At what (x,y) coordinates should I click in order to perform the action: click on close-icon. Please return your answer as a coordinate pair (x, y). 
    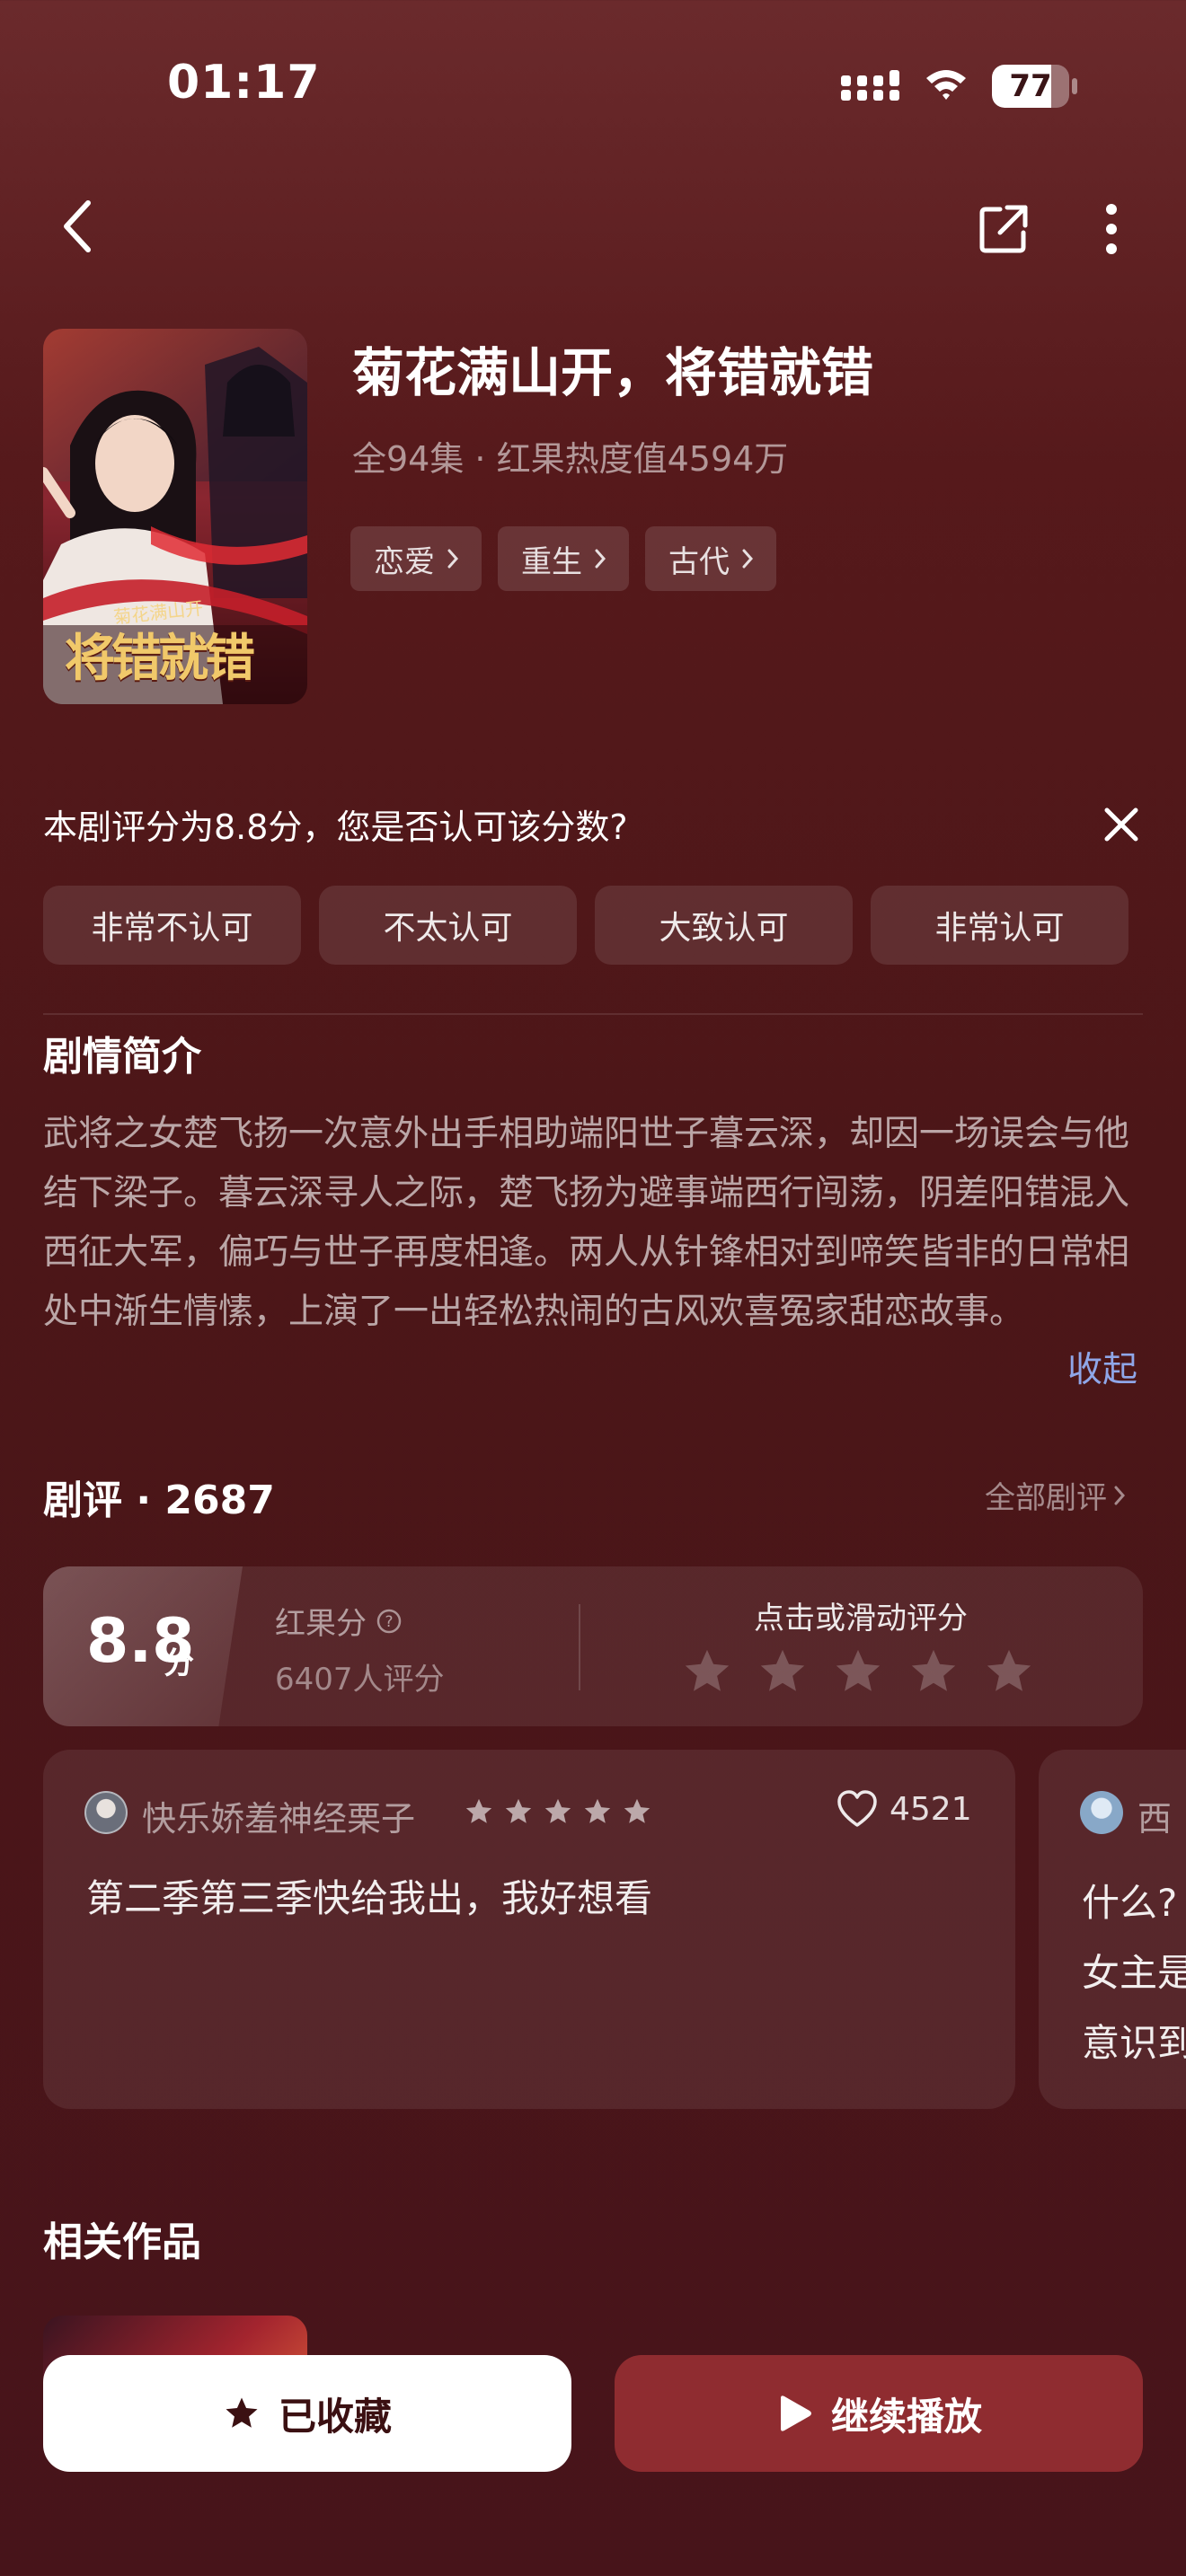
    Looking at the image, I should click on (1121, 824).